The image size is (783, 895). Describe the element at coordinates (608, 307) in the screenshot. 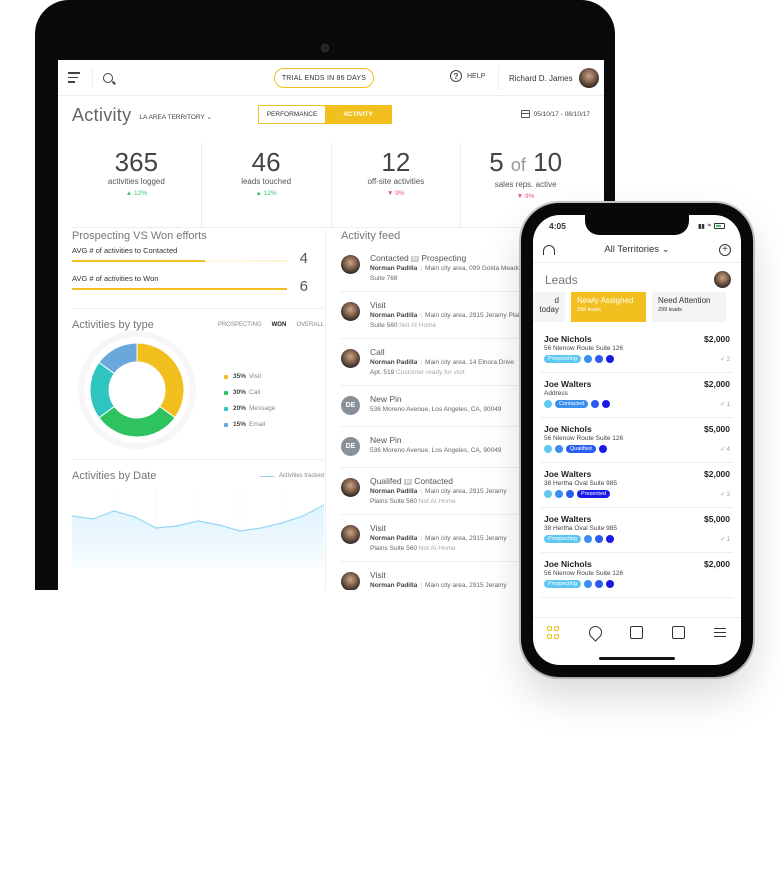

I see `tab-newly-assigned: Newly Assigned 299 leads` at that location.